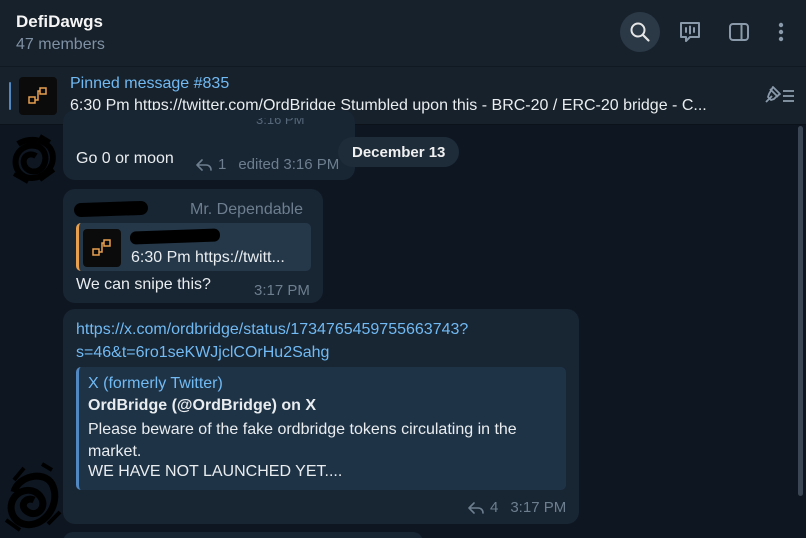 The image size is (806, 538). I want to click on search-button, so click(640, 32).